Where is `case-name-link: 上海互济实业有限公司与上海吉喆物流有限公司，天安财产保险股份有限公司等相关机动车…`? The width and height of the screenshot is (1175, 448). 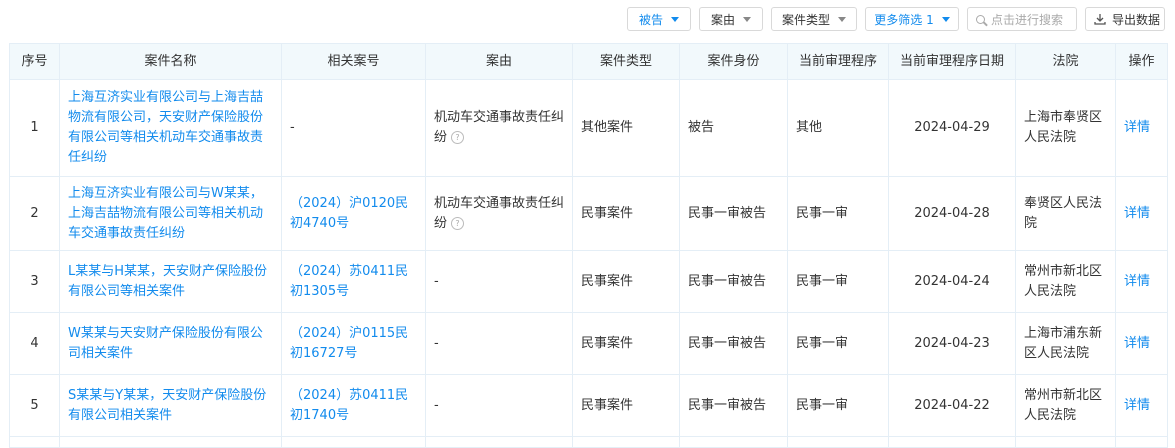
case-name-link: 上海互济实业有限公司与上海吉喆物流有限公司，天安财产保险股份有限公司等相关机动车… is located at coordinates (165, 127).